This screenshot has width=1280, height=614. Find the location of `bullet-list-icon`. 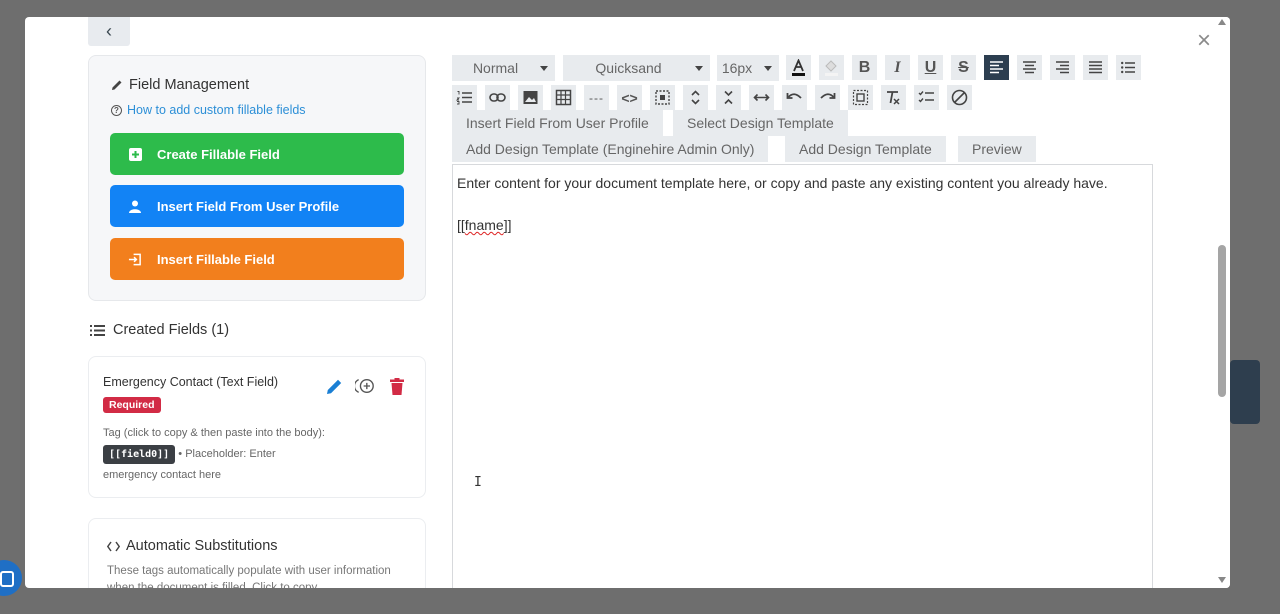

bullet-list-icon is located at coordinates (1128, 67).